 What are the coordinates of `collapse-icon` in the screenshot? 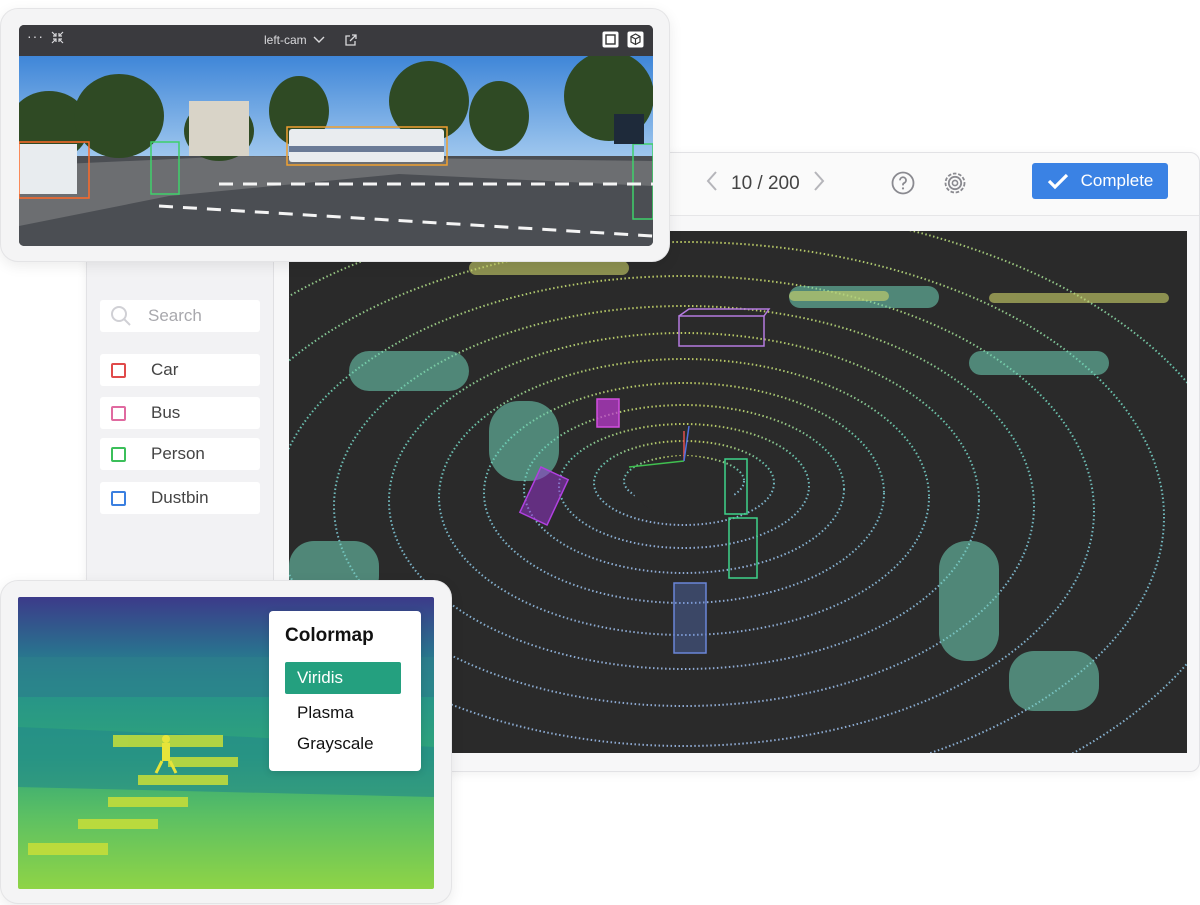 It's located at (57, 39).